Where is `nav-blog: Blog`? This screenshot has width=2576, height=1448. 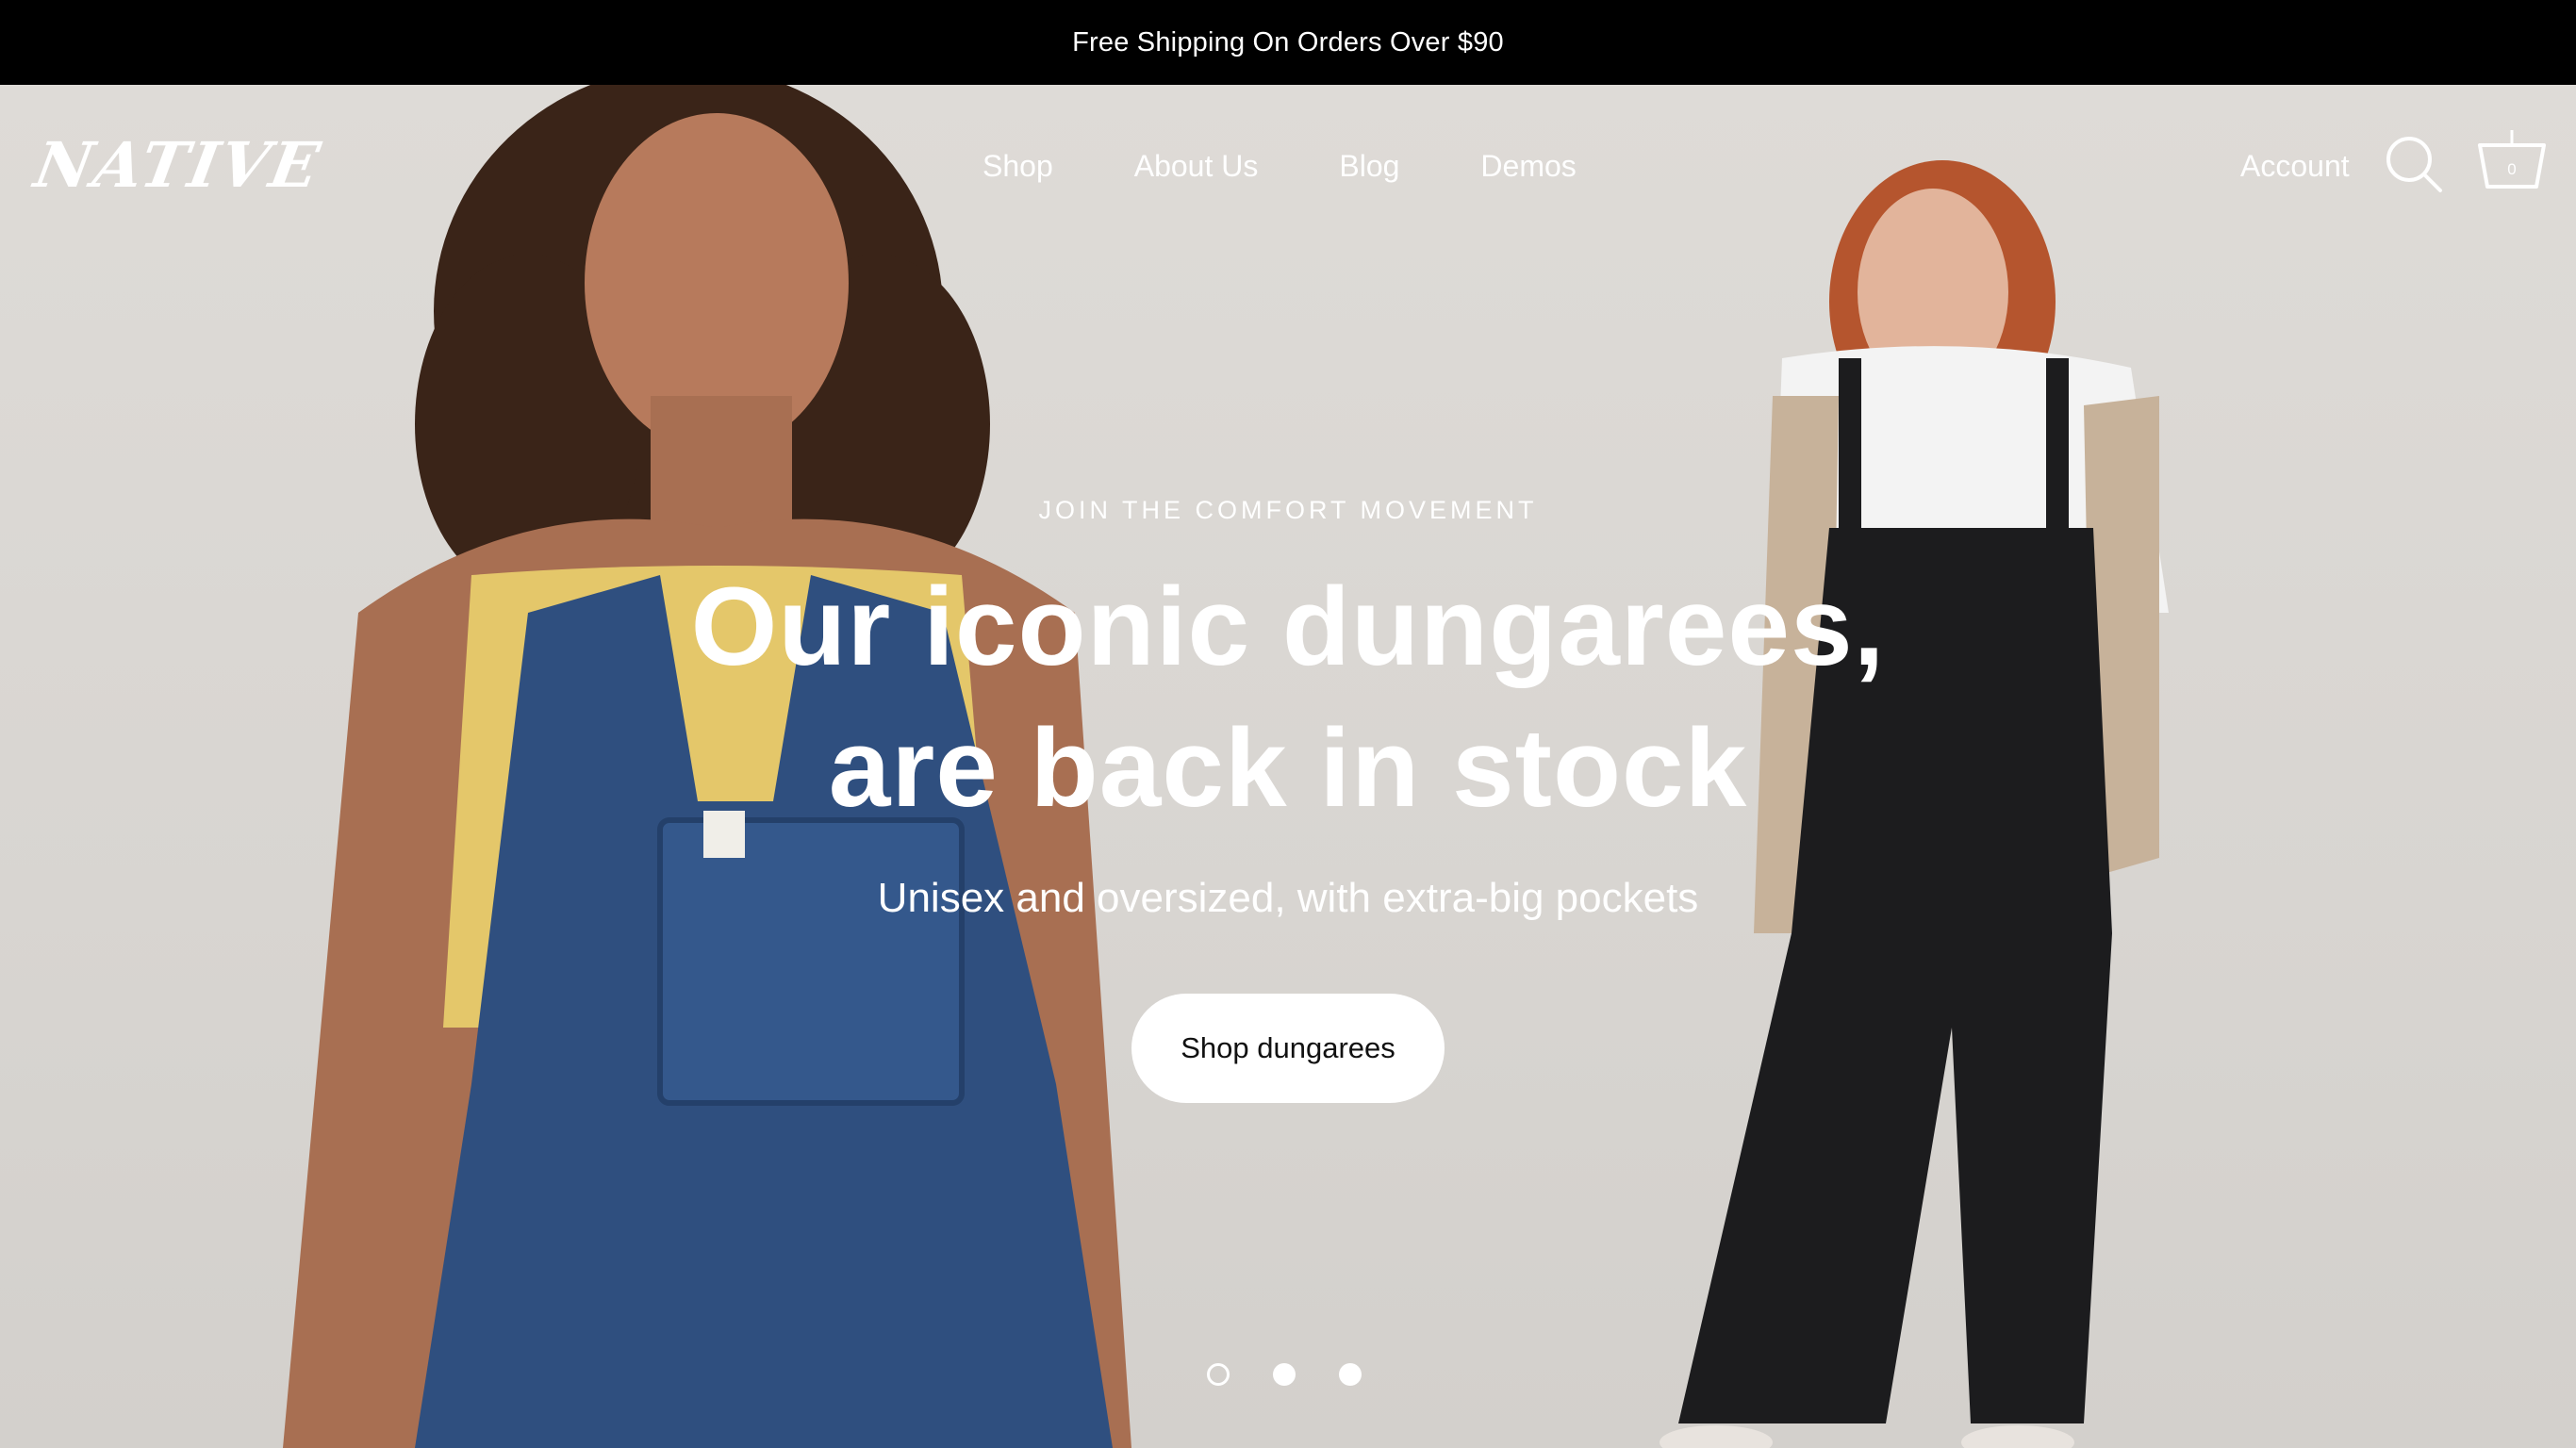
nav-blog: Blog is located at coordinates (1369, 166).